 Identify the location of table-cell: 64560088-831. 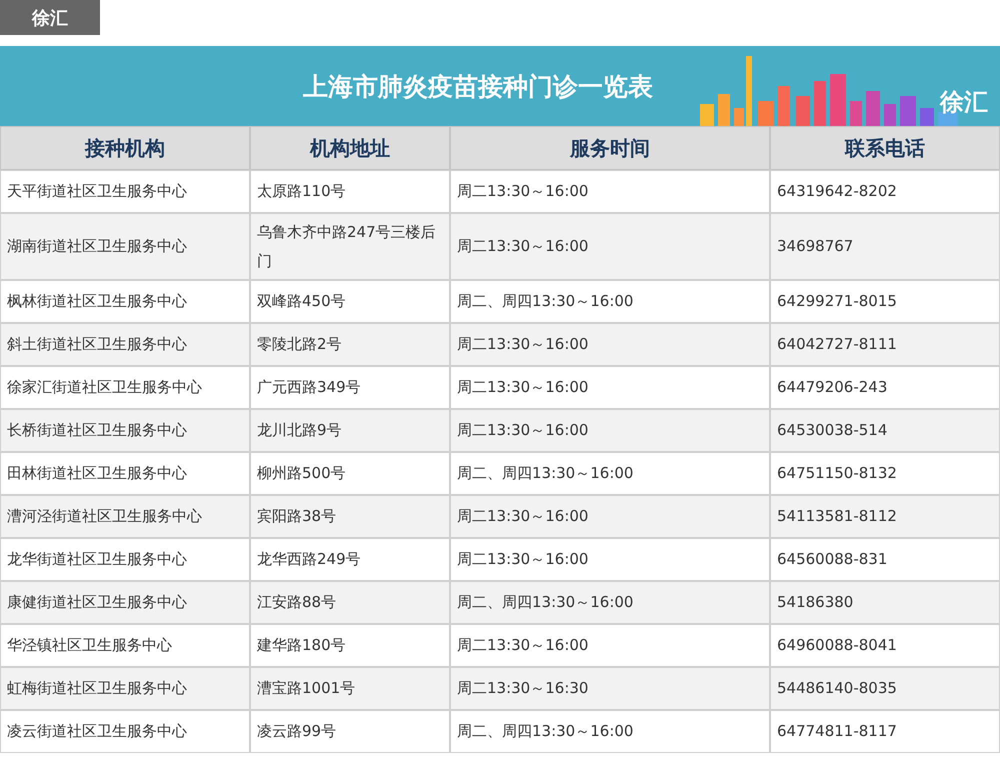
(885, 559).